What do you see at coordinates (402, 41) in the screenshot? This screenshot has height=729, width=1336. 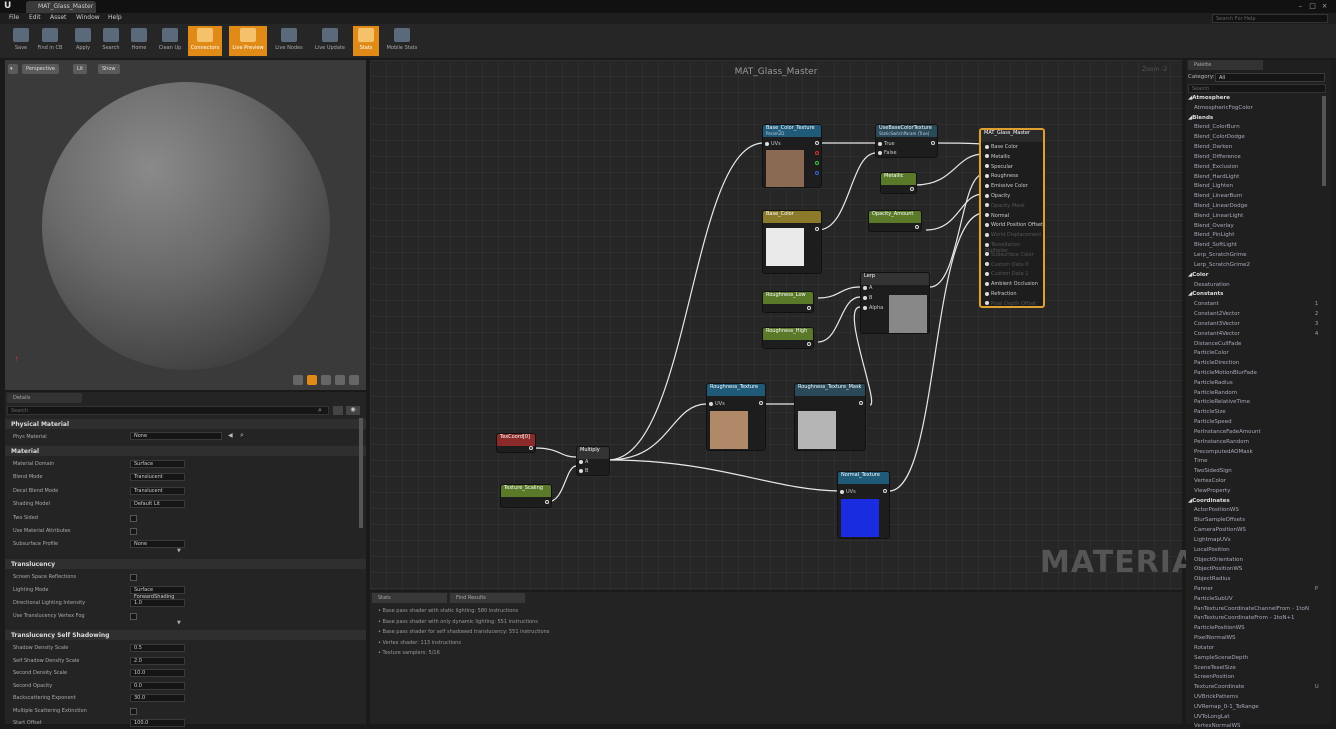 I see `toolbar-mobile-stats-button: Mobile Stats` at bounding box center [402, 41].